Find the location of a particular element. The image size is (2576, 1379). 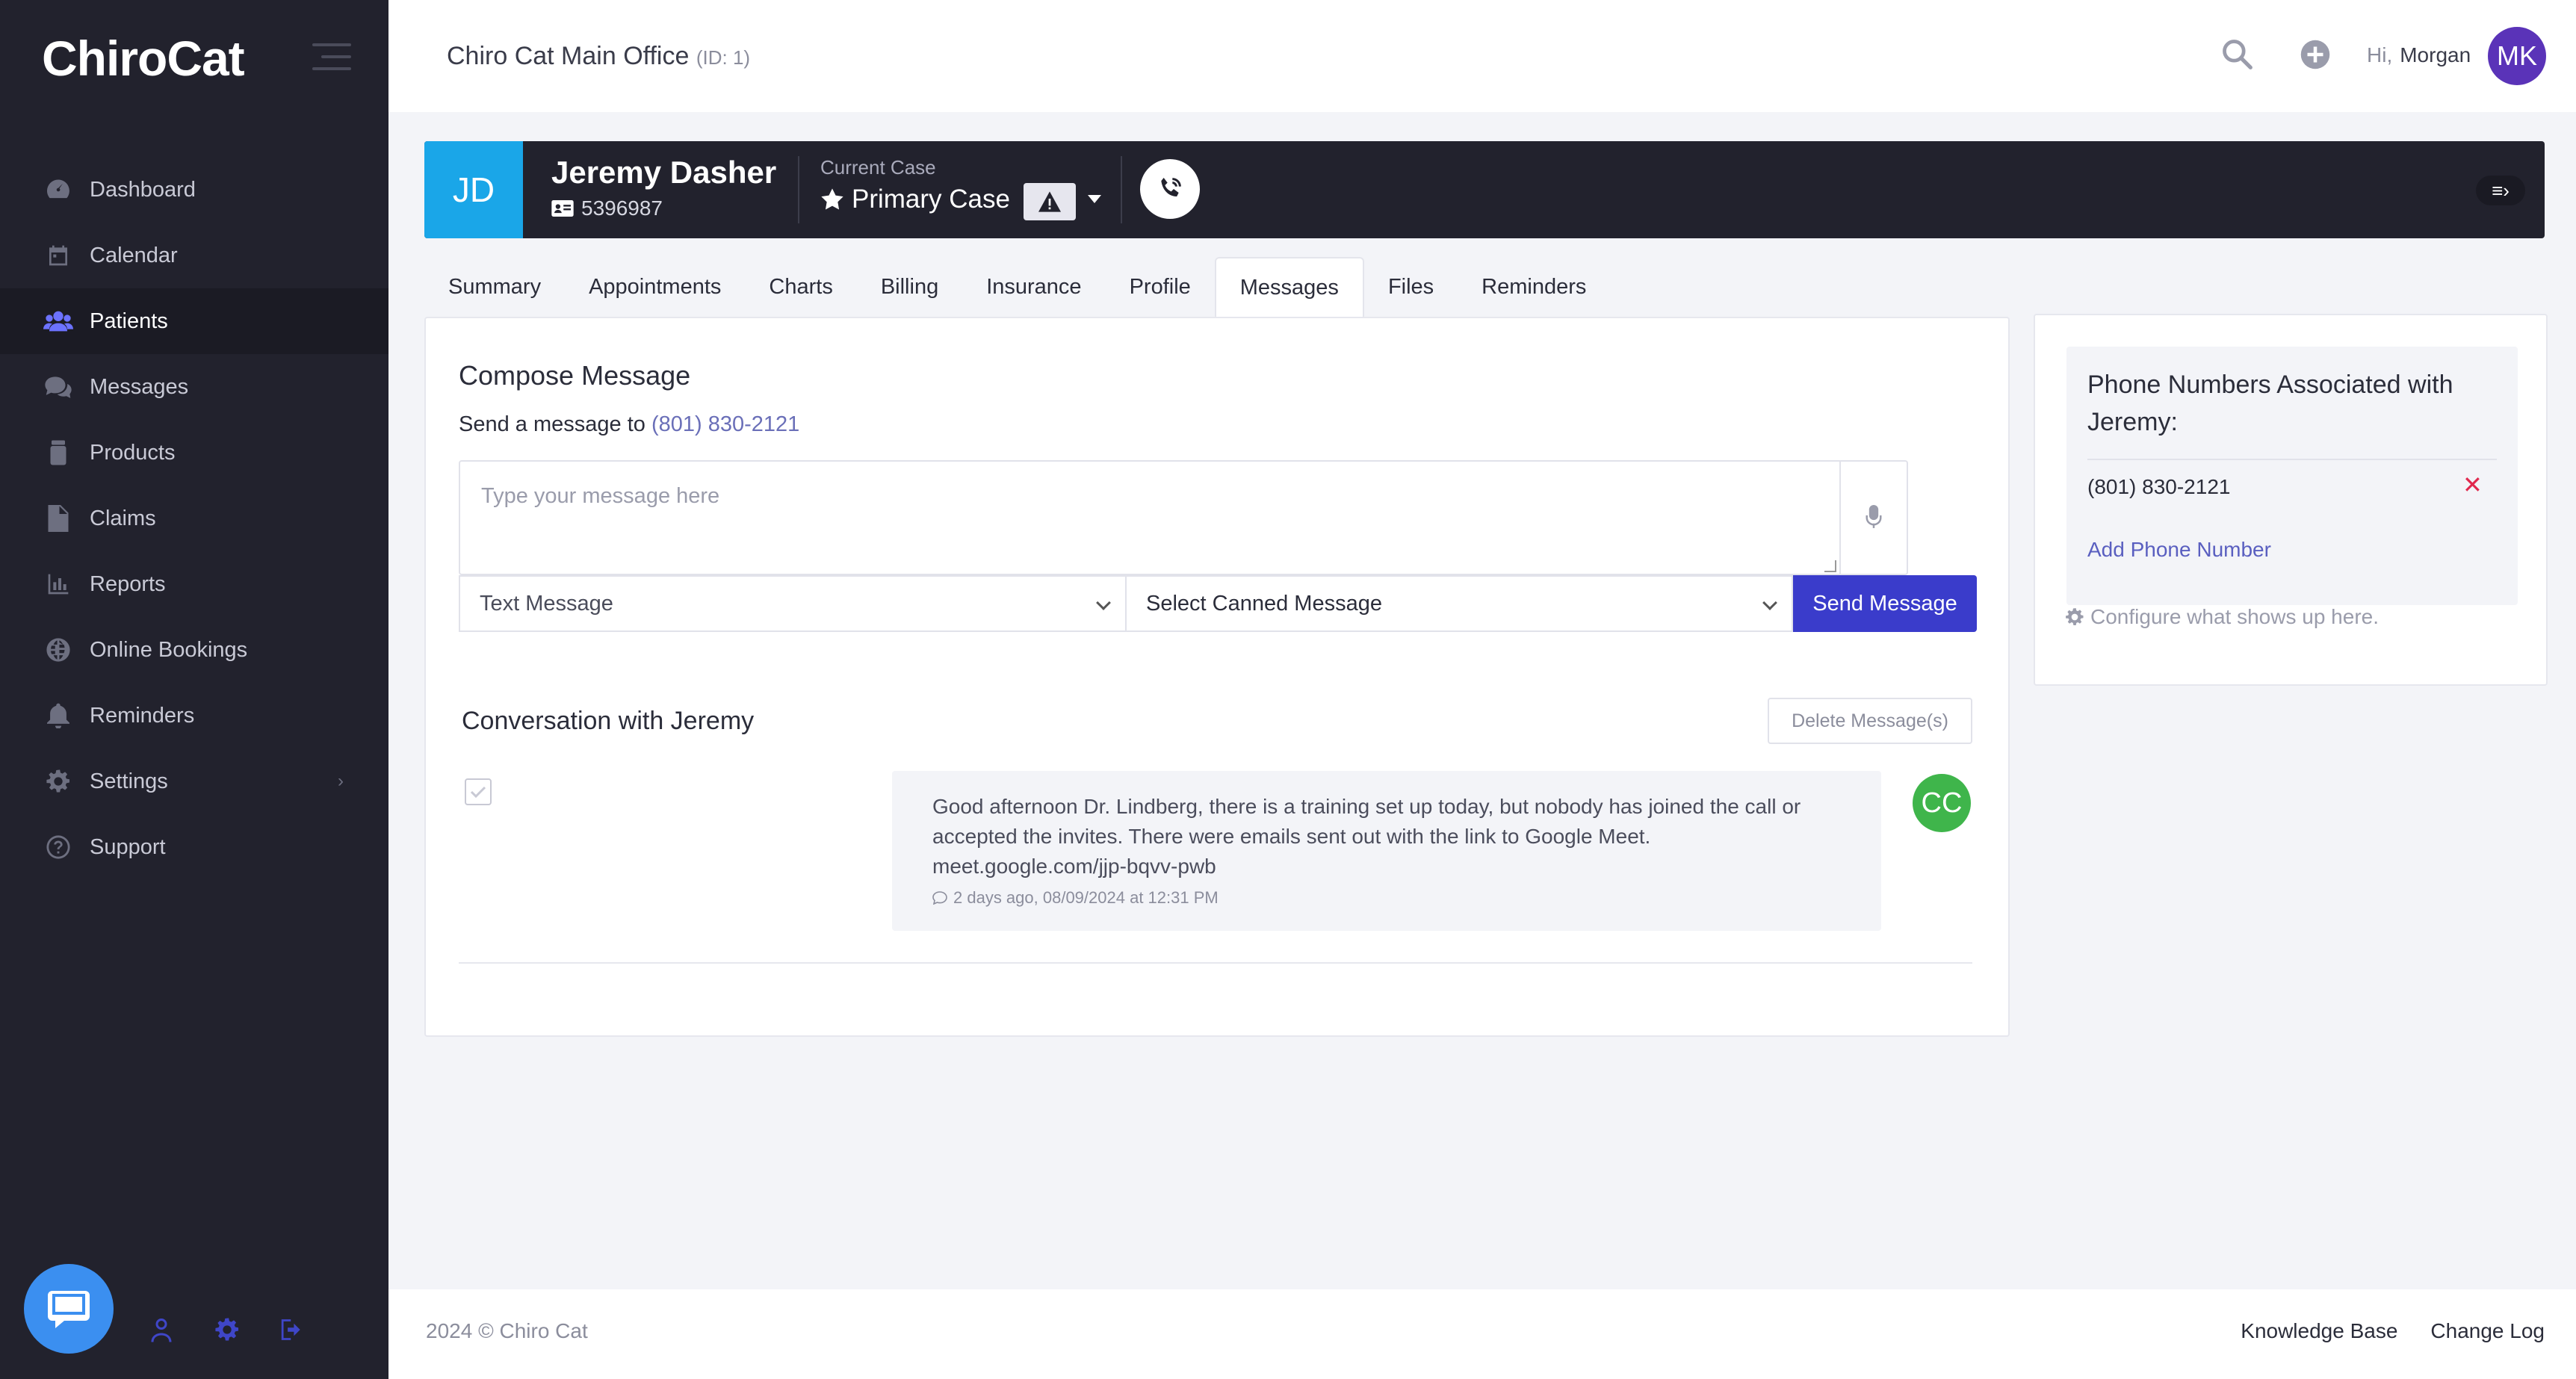

tab-insurance: Insurance is located at coordinates (1033, 287).